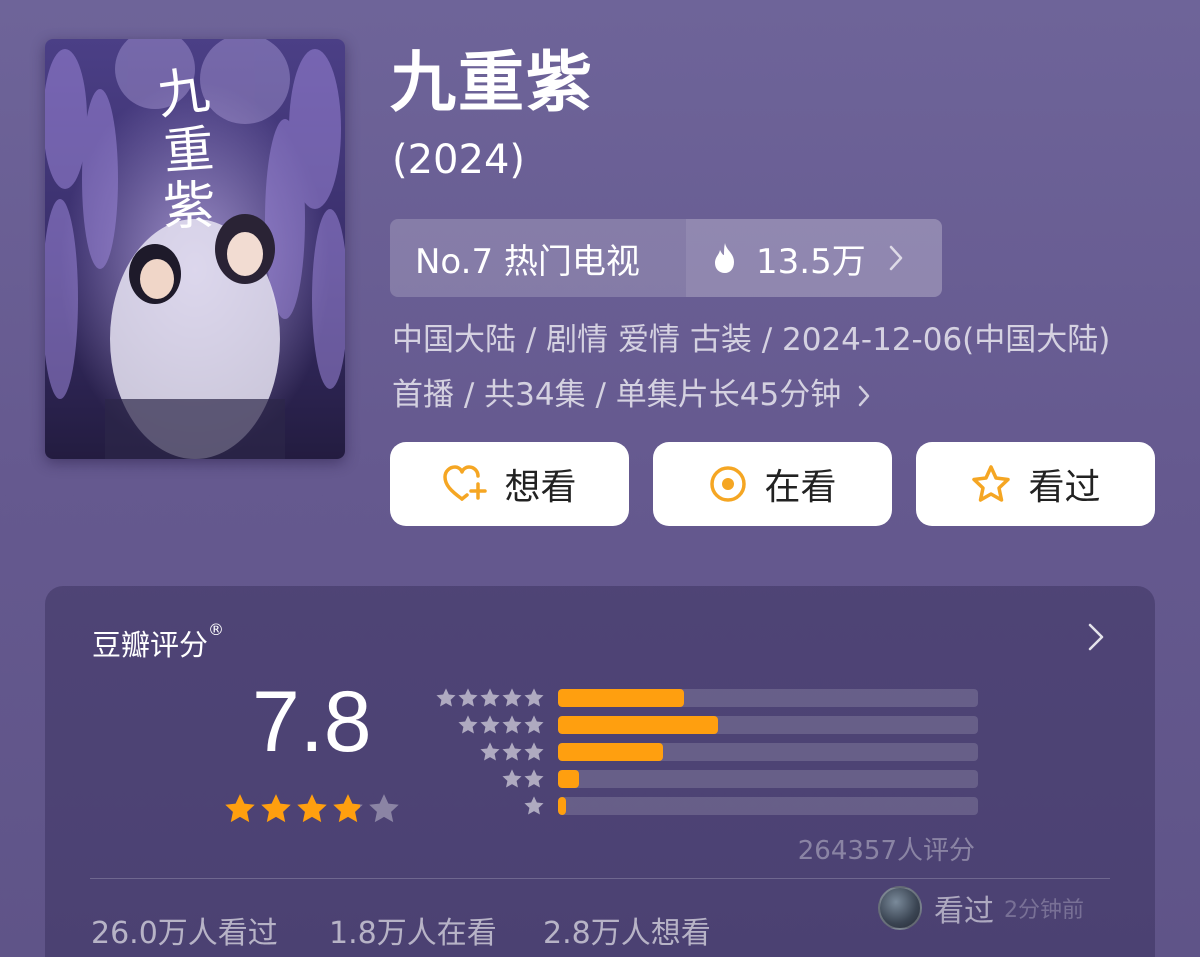 This screenshot has height=957, width=1200. Describe the element at coordinates (600, 878) in the screenshot. I see `divider` at that location.